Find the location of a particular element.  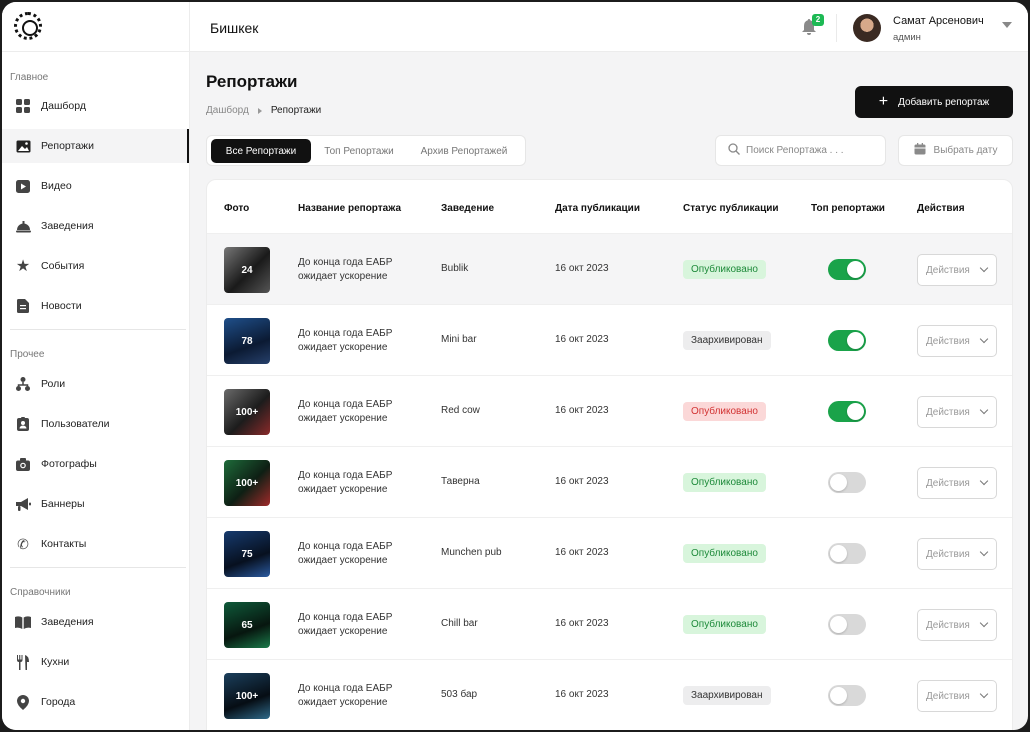

play-icon is located at coordinates (23, 186).